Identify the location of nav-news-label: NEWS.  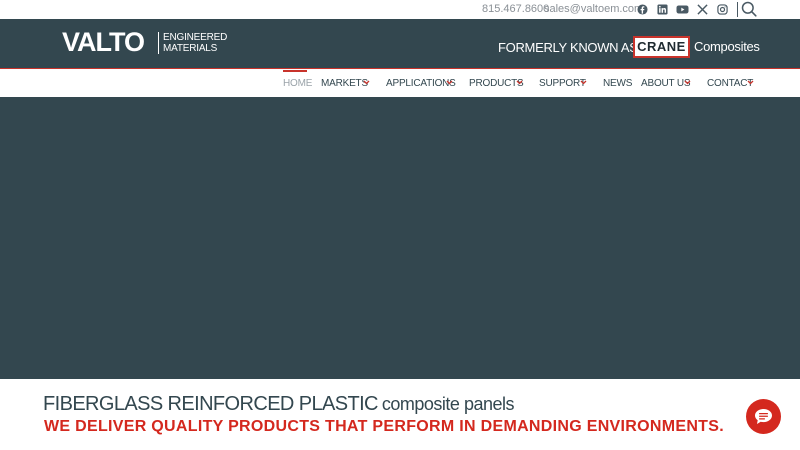
(618, 83).